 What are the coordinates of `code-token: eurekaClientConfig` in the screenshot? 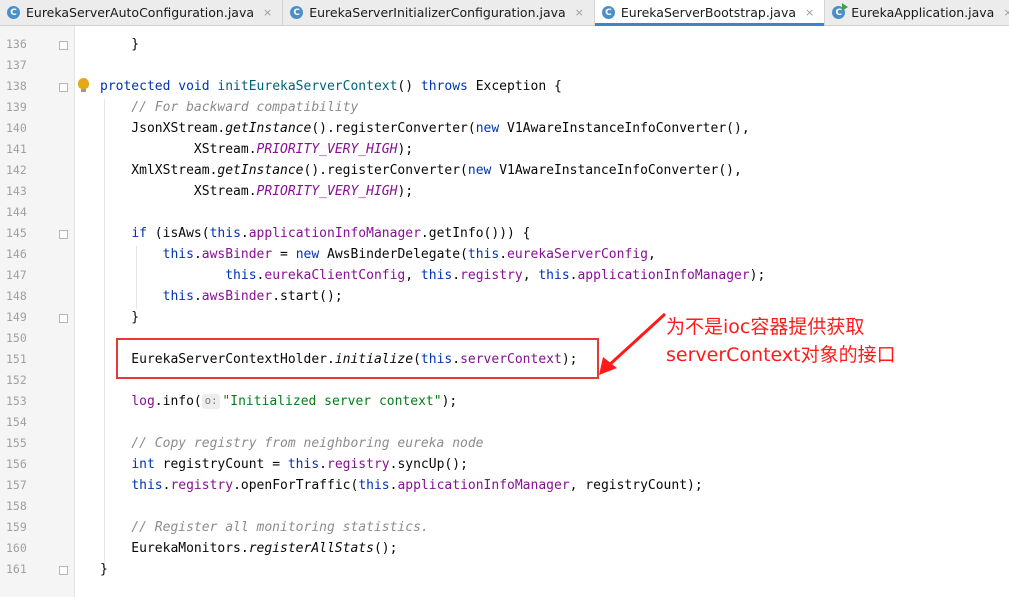 It's located at (335, 275).